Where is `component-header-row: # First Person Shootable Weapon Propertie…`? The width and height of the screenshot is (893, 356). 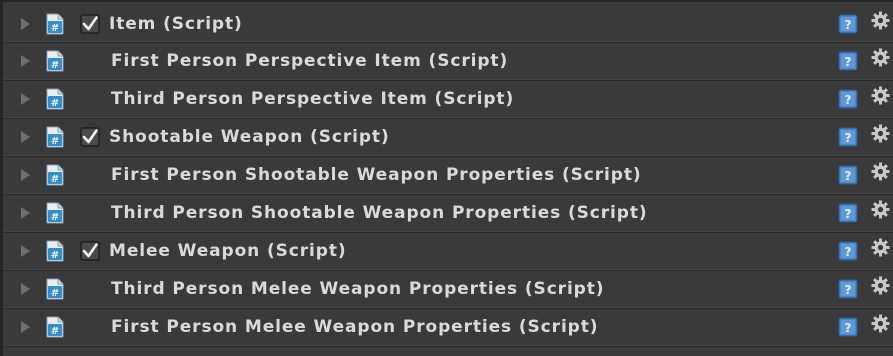
component-header-row: # First Person Shootable Weapon Propertie… is located at coordinates (448, 176).